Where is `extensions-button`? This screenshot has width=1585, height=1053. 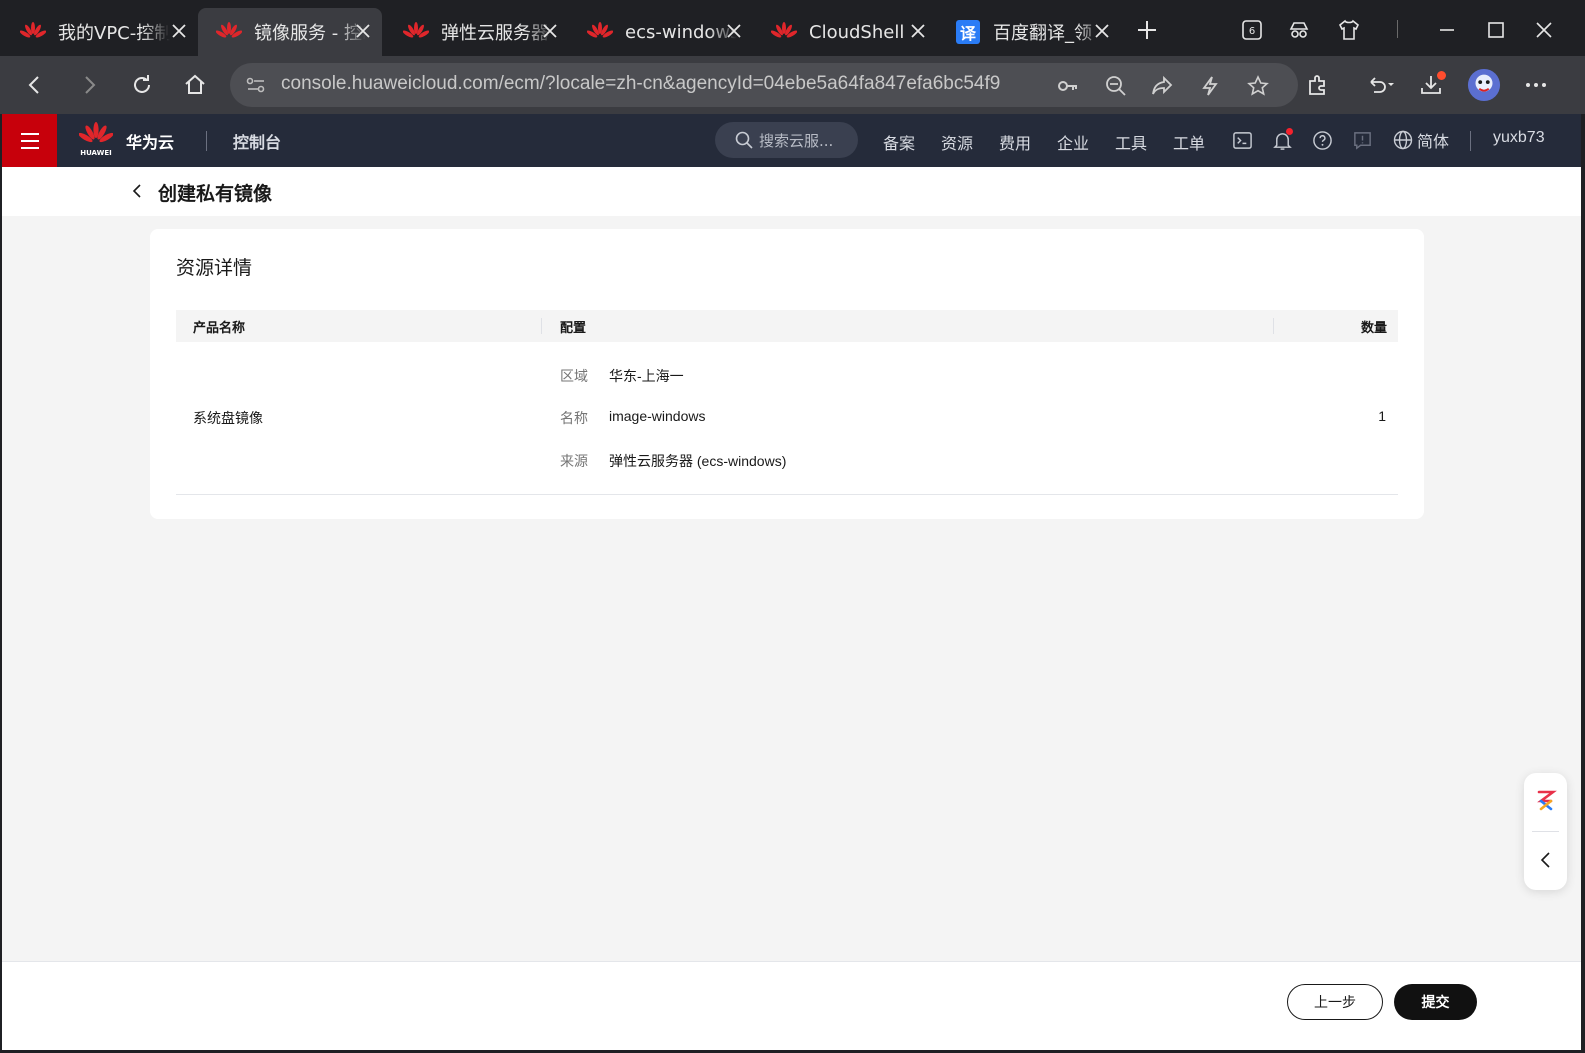
extensions-button is located at coordinates (1318, 85).